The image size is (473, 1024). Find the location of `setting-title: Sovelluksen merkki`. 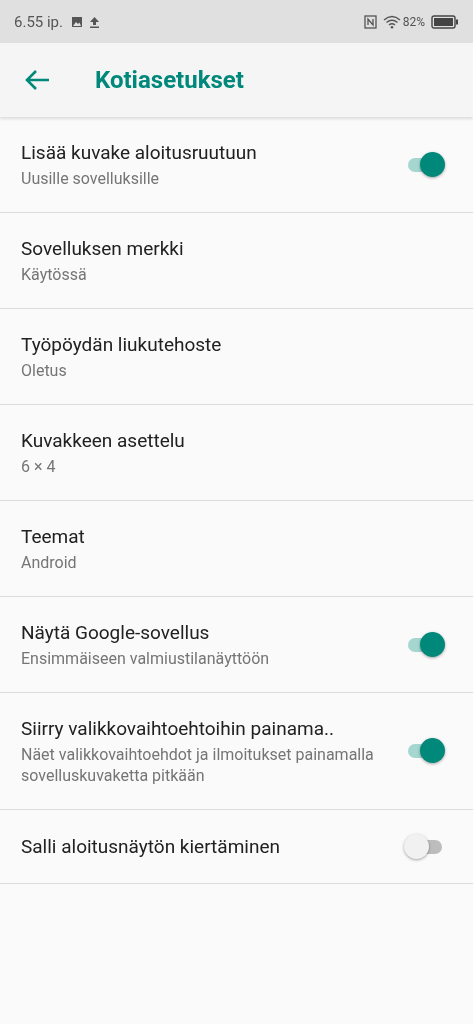

setting-title: Sovelluksen merkki is located at coordinates (103, 248).